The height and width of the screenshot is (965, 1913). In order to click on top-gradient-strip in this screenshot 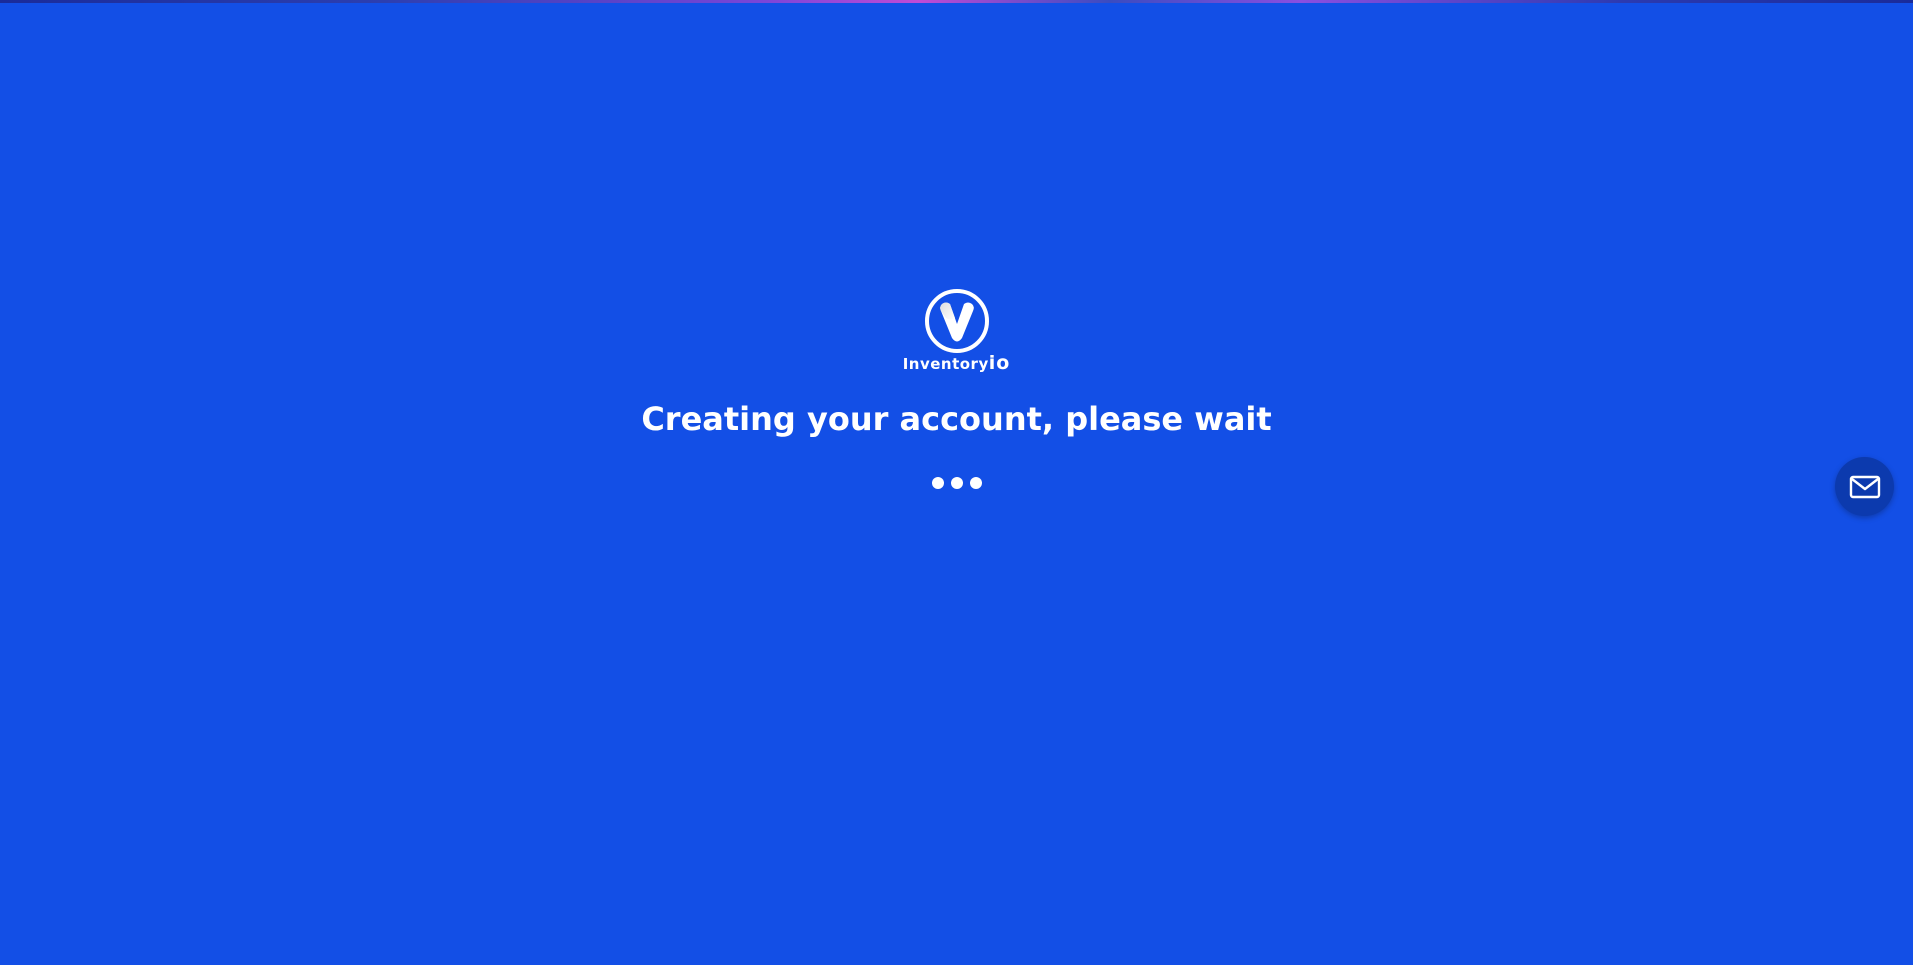, I will do `click(956, 1)`.